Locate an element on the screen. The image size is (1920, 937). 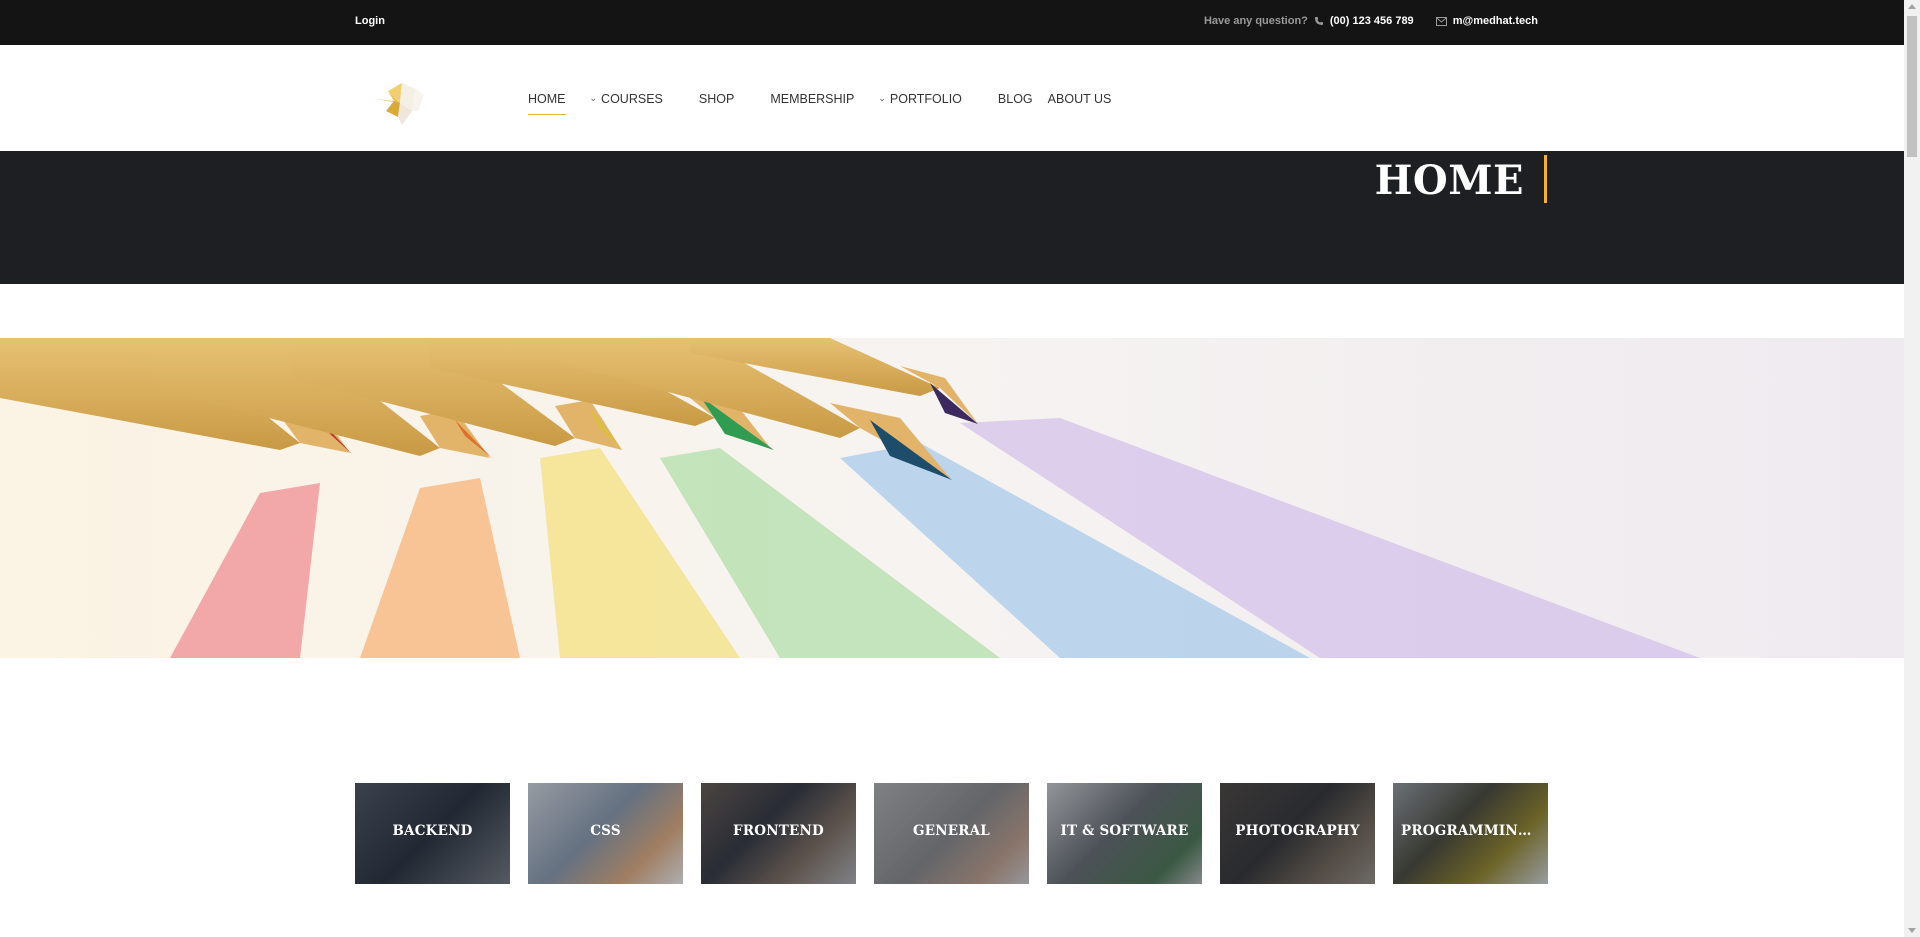
category-label: FRONTEND is located at coordinates (778, 831).